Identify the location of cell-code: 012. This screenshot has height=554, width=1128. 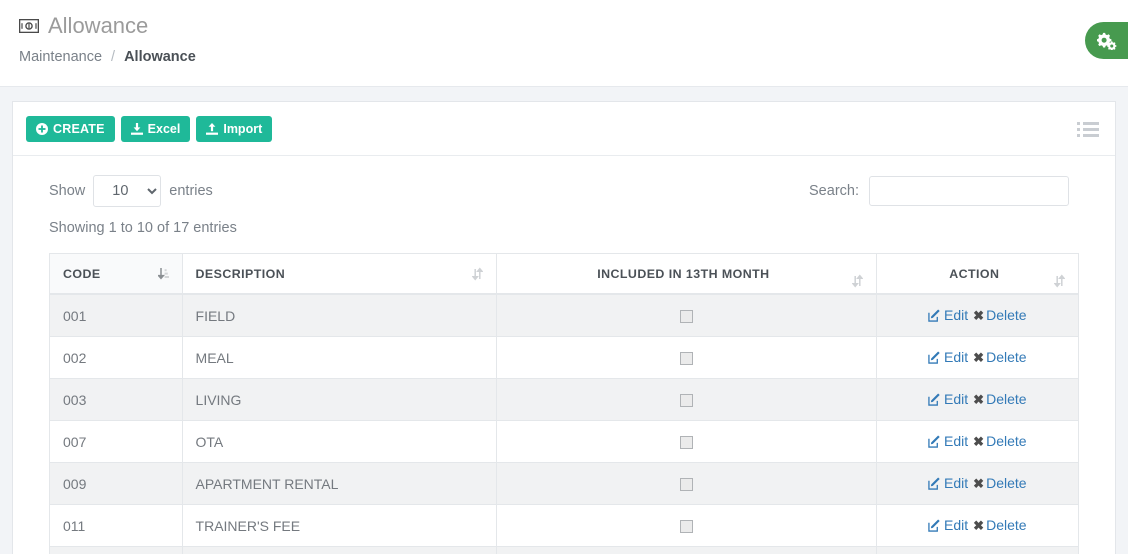
(116, 550).